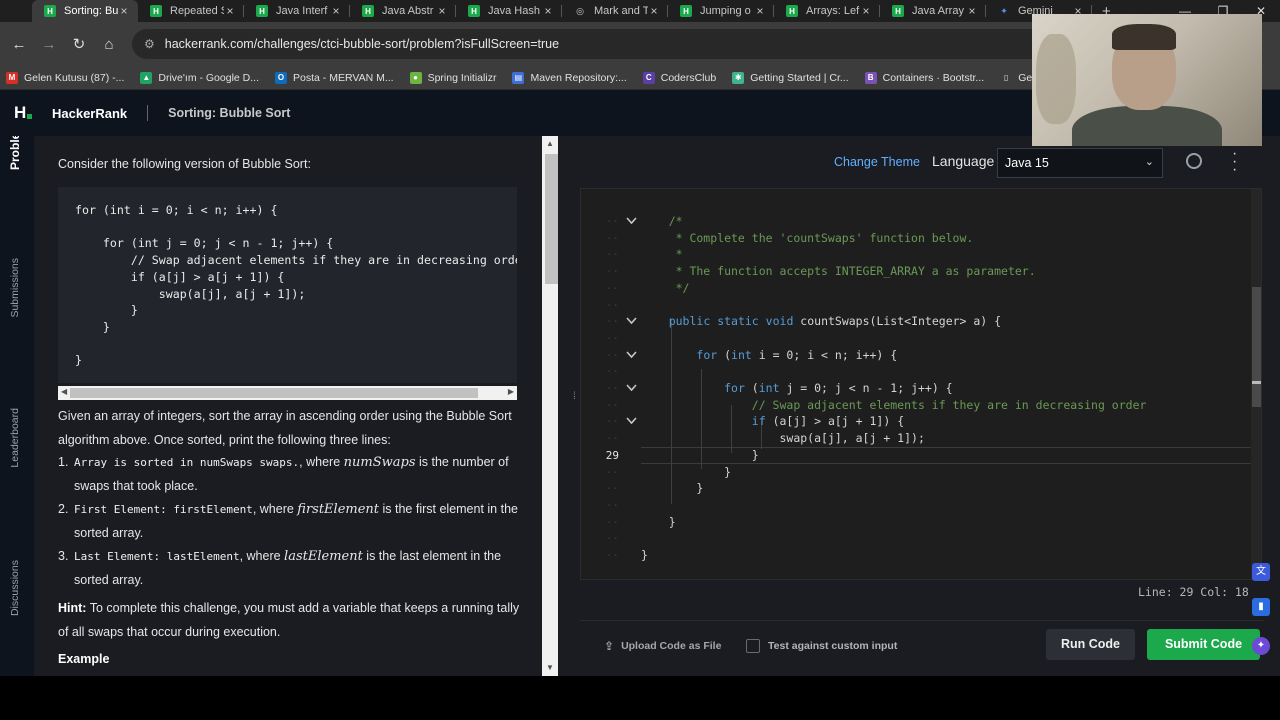 This screenshot has width=1280, height=720. What do you see at coordinates (550, 143) in the screenshot?
I see `scroll-up-icon: ▲` at bounding box center [550, 143].